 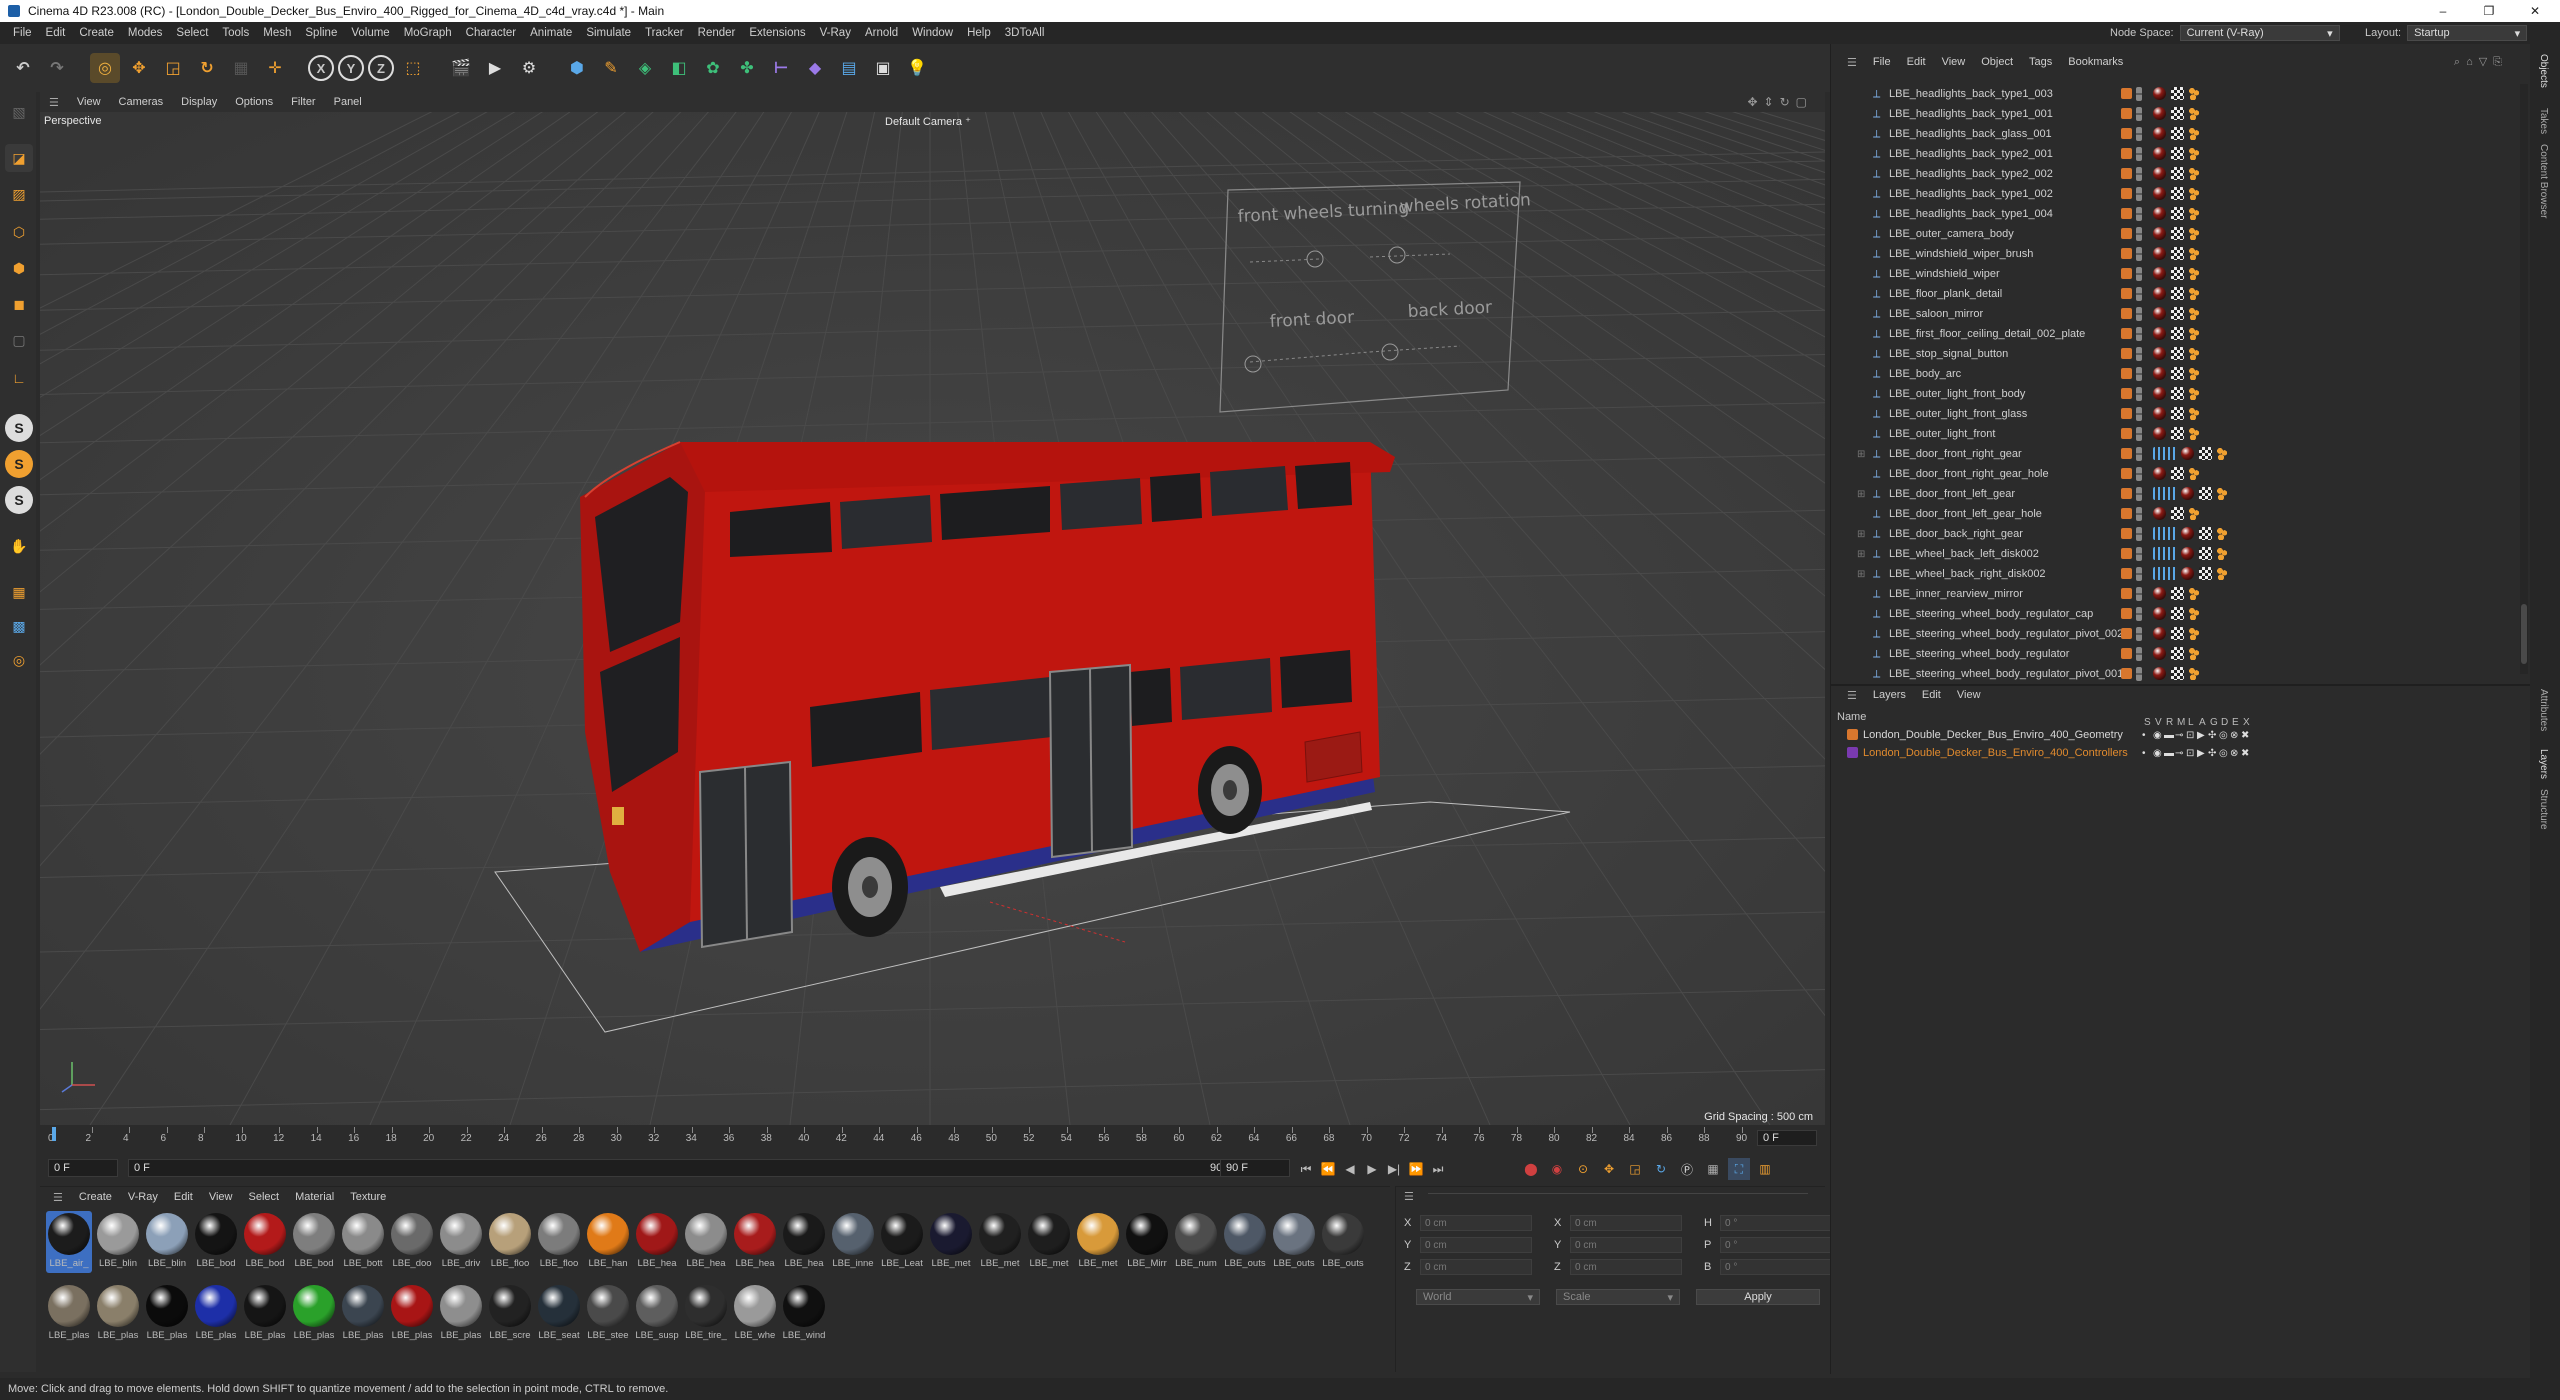 I want to click on object-row: ⊞ ⟂ LBE_wheel_back_left_disk002, so click(x=2176, y=554).